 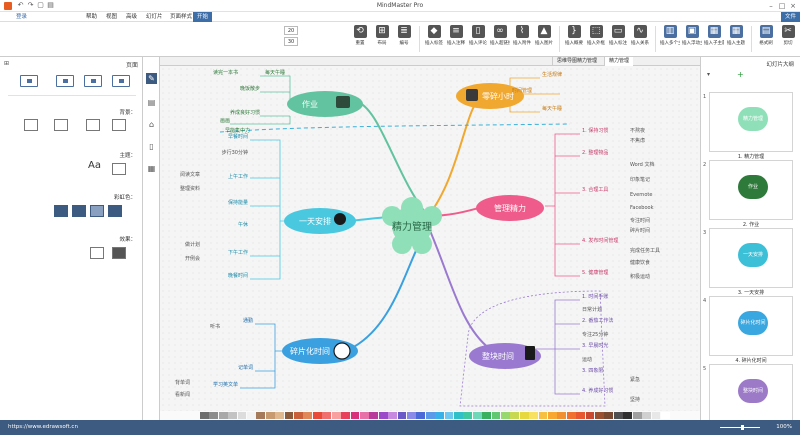 What do you see at coordinates (751, 190) in the screenshot?
I see `slide-thumbnail: 作业` at bounding box center [751, 190].